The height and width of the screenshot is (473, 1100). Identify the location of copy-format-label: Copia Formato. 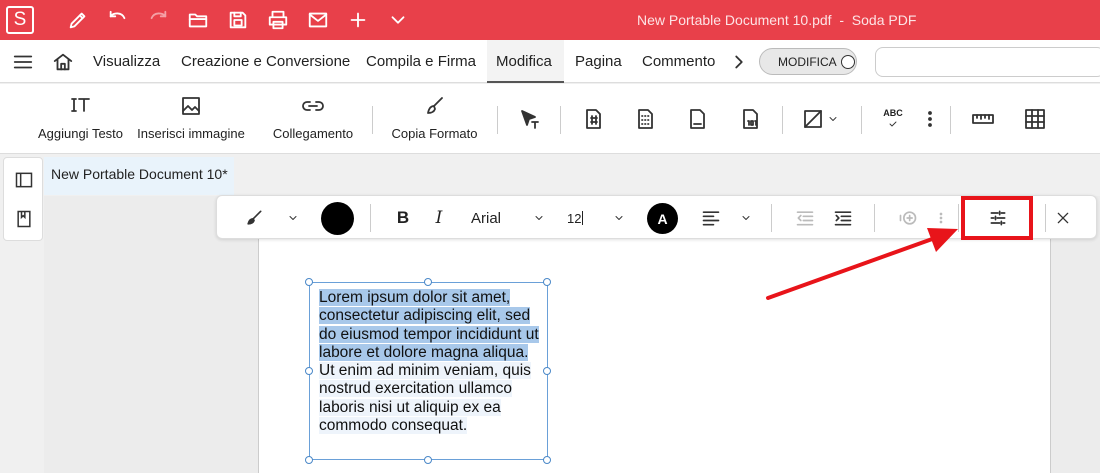
(434, 133).